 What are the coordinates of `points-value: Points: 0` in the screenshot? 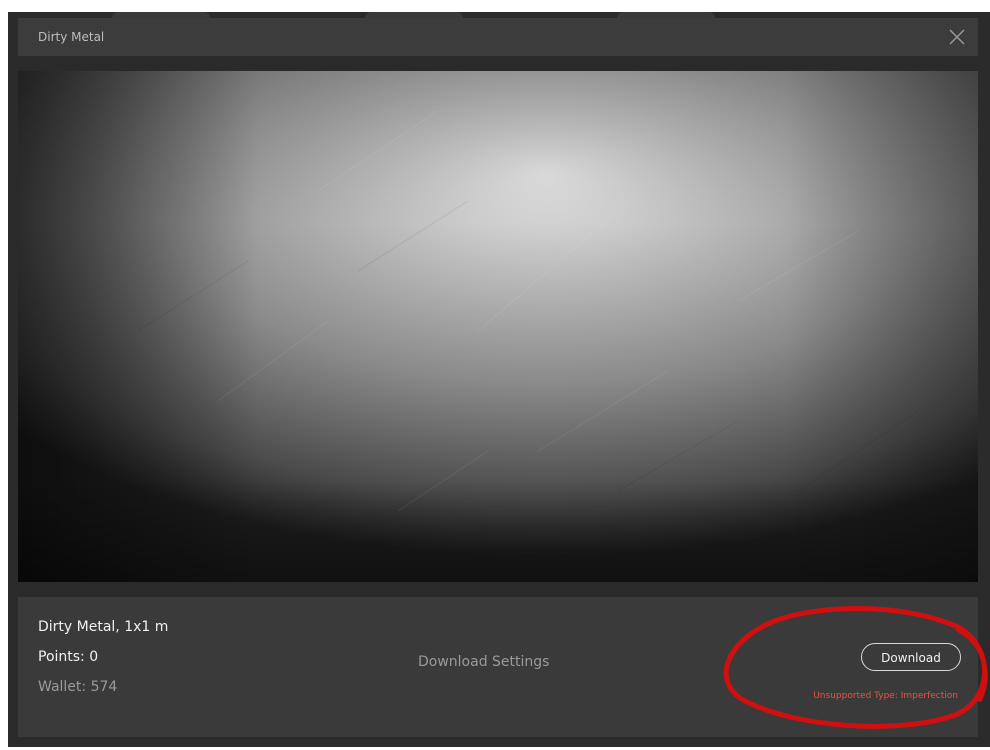 It's located at (68, 657).